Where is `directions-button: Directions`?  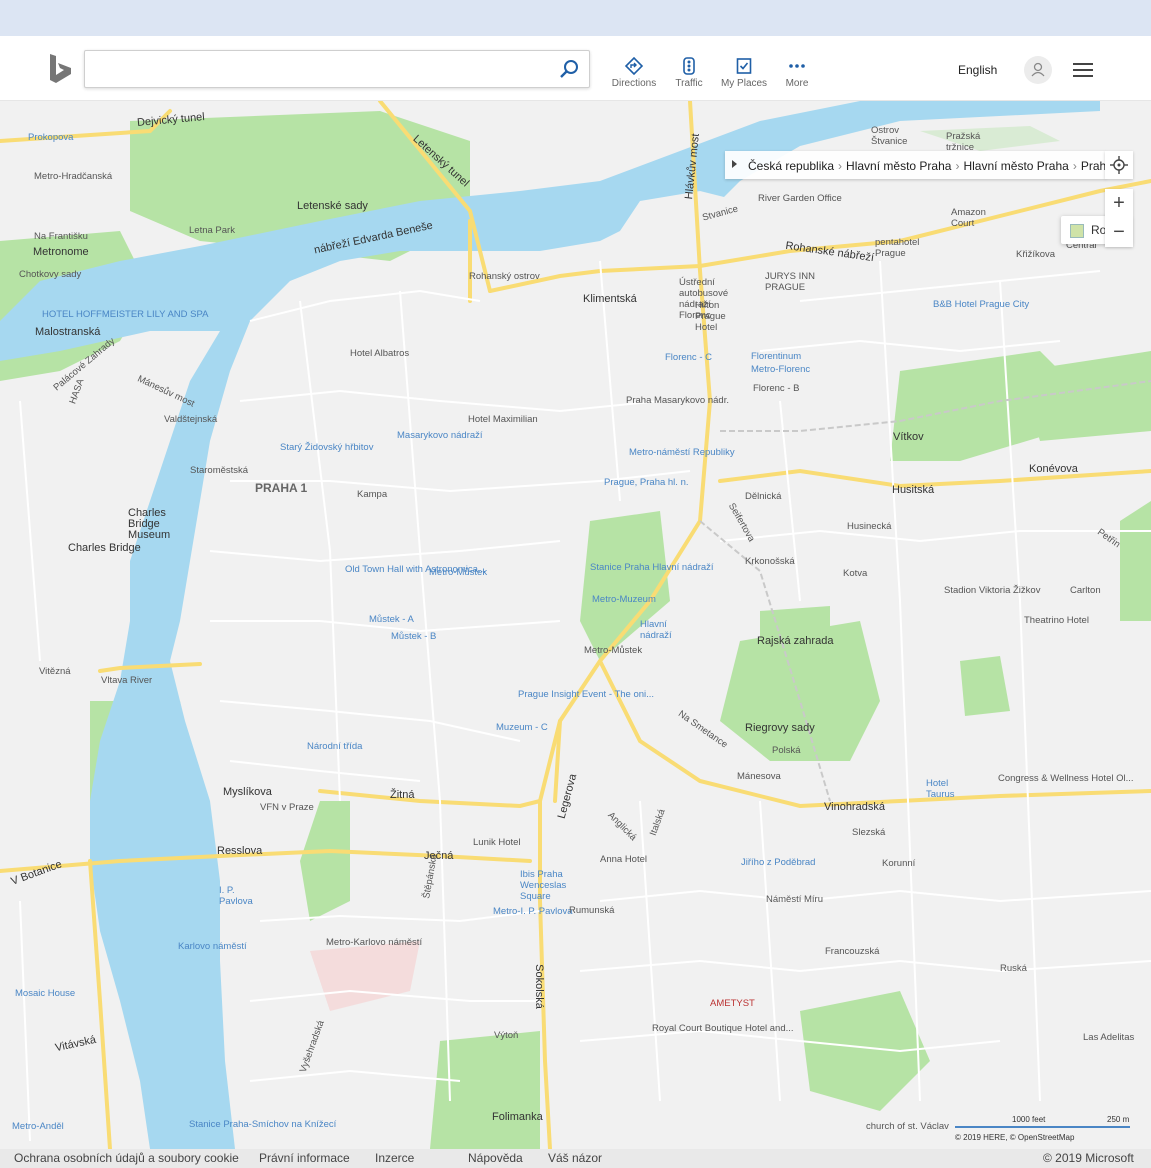 directions-button: Directions is located at coordinates (634, 73).